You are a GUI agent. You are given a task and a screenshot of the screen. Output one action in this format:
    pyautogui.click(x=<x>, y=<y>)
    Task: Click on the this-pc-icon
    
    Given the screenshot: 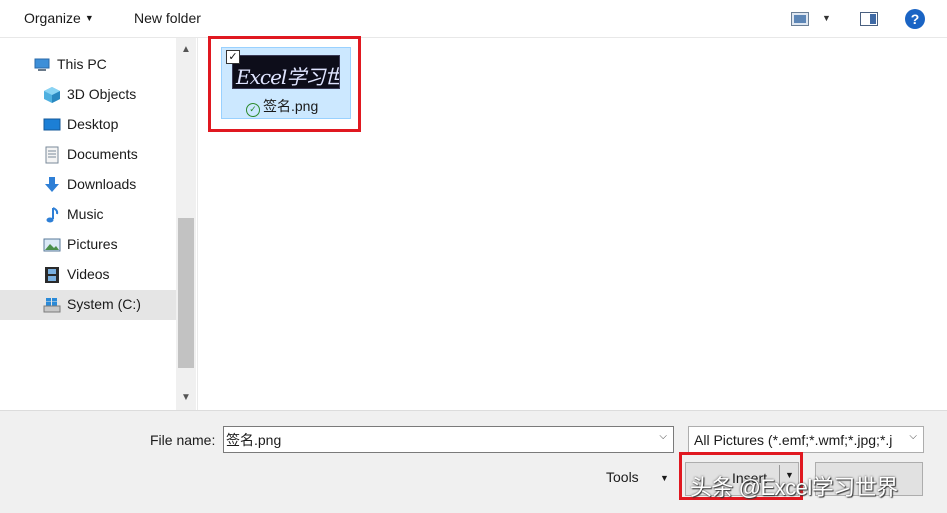 What is the action you would take?
    pyautogui.click(x=42, y=64)
    